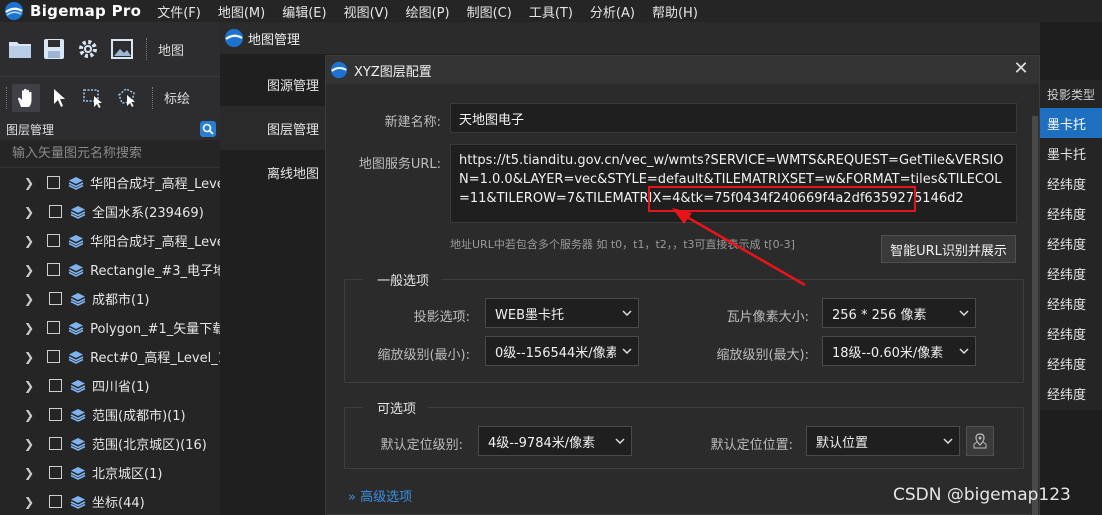 This screenshot has height=515, width=1102. Describe the element at coordinates (110, 414) in the screenshot. I see `layer-tree-item: ❯ 范围(成都市)(1)` at that location.